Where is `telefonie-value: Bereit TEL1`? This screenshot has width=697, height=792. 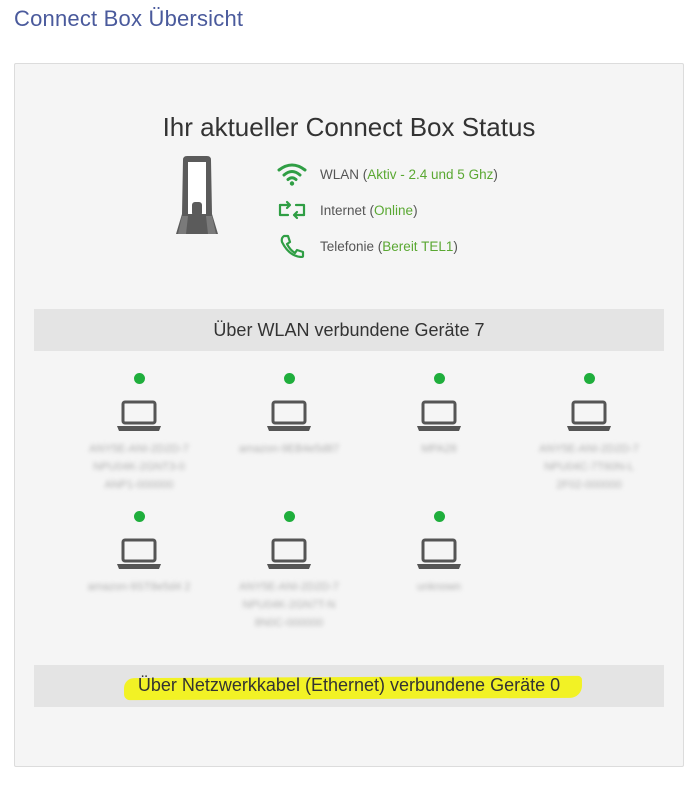
telefonie-value: Bereit TEL1 is located at coordinates (418, 246).